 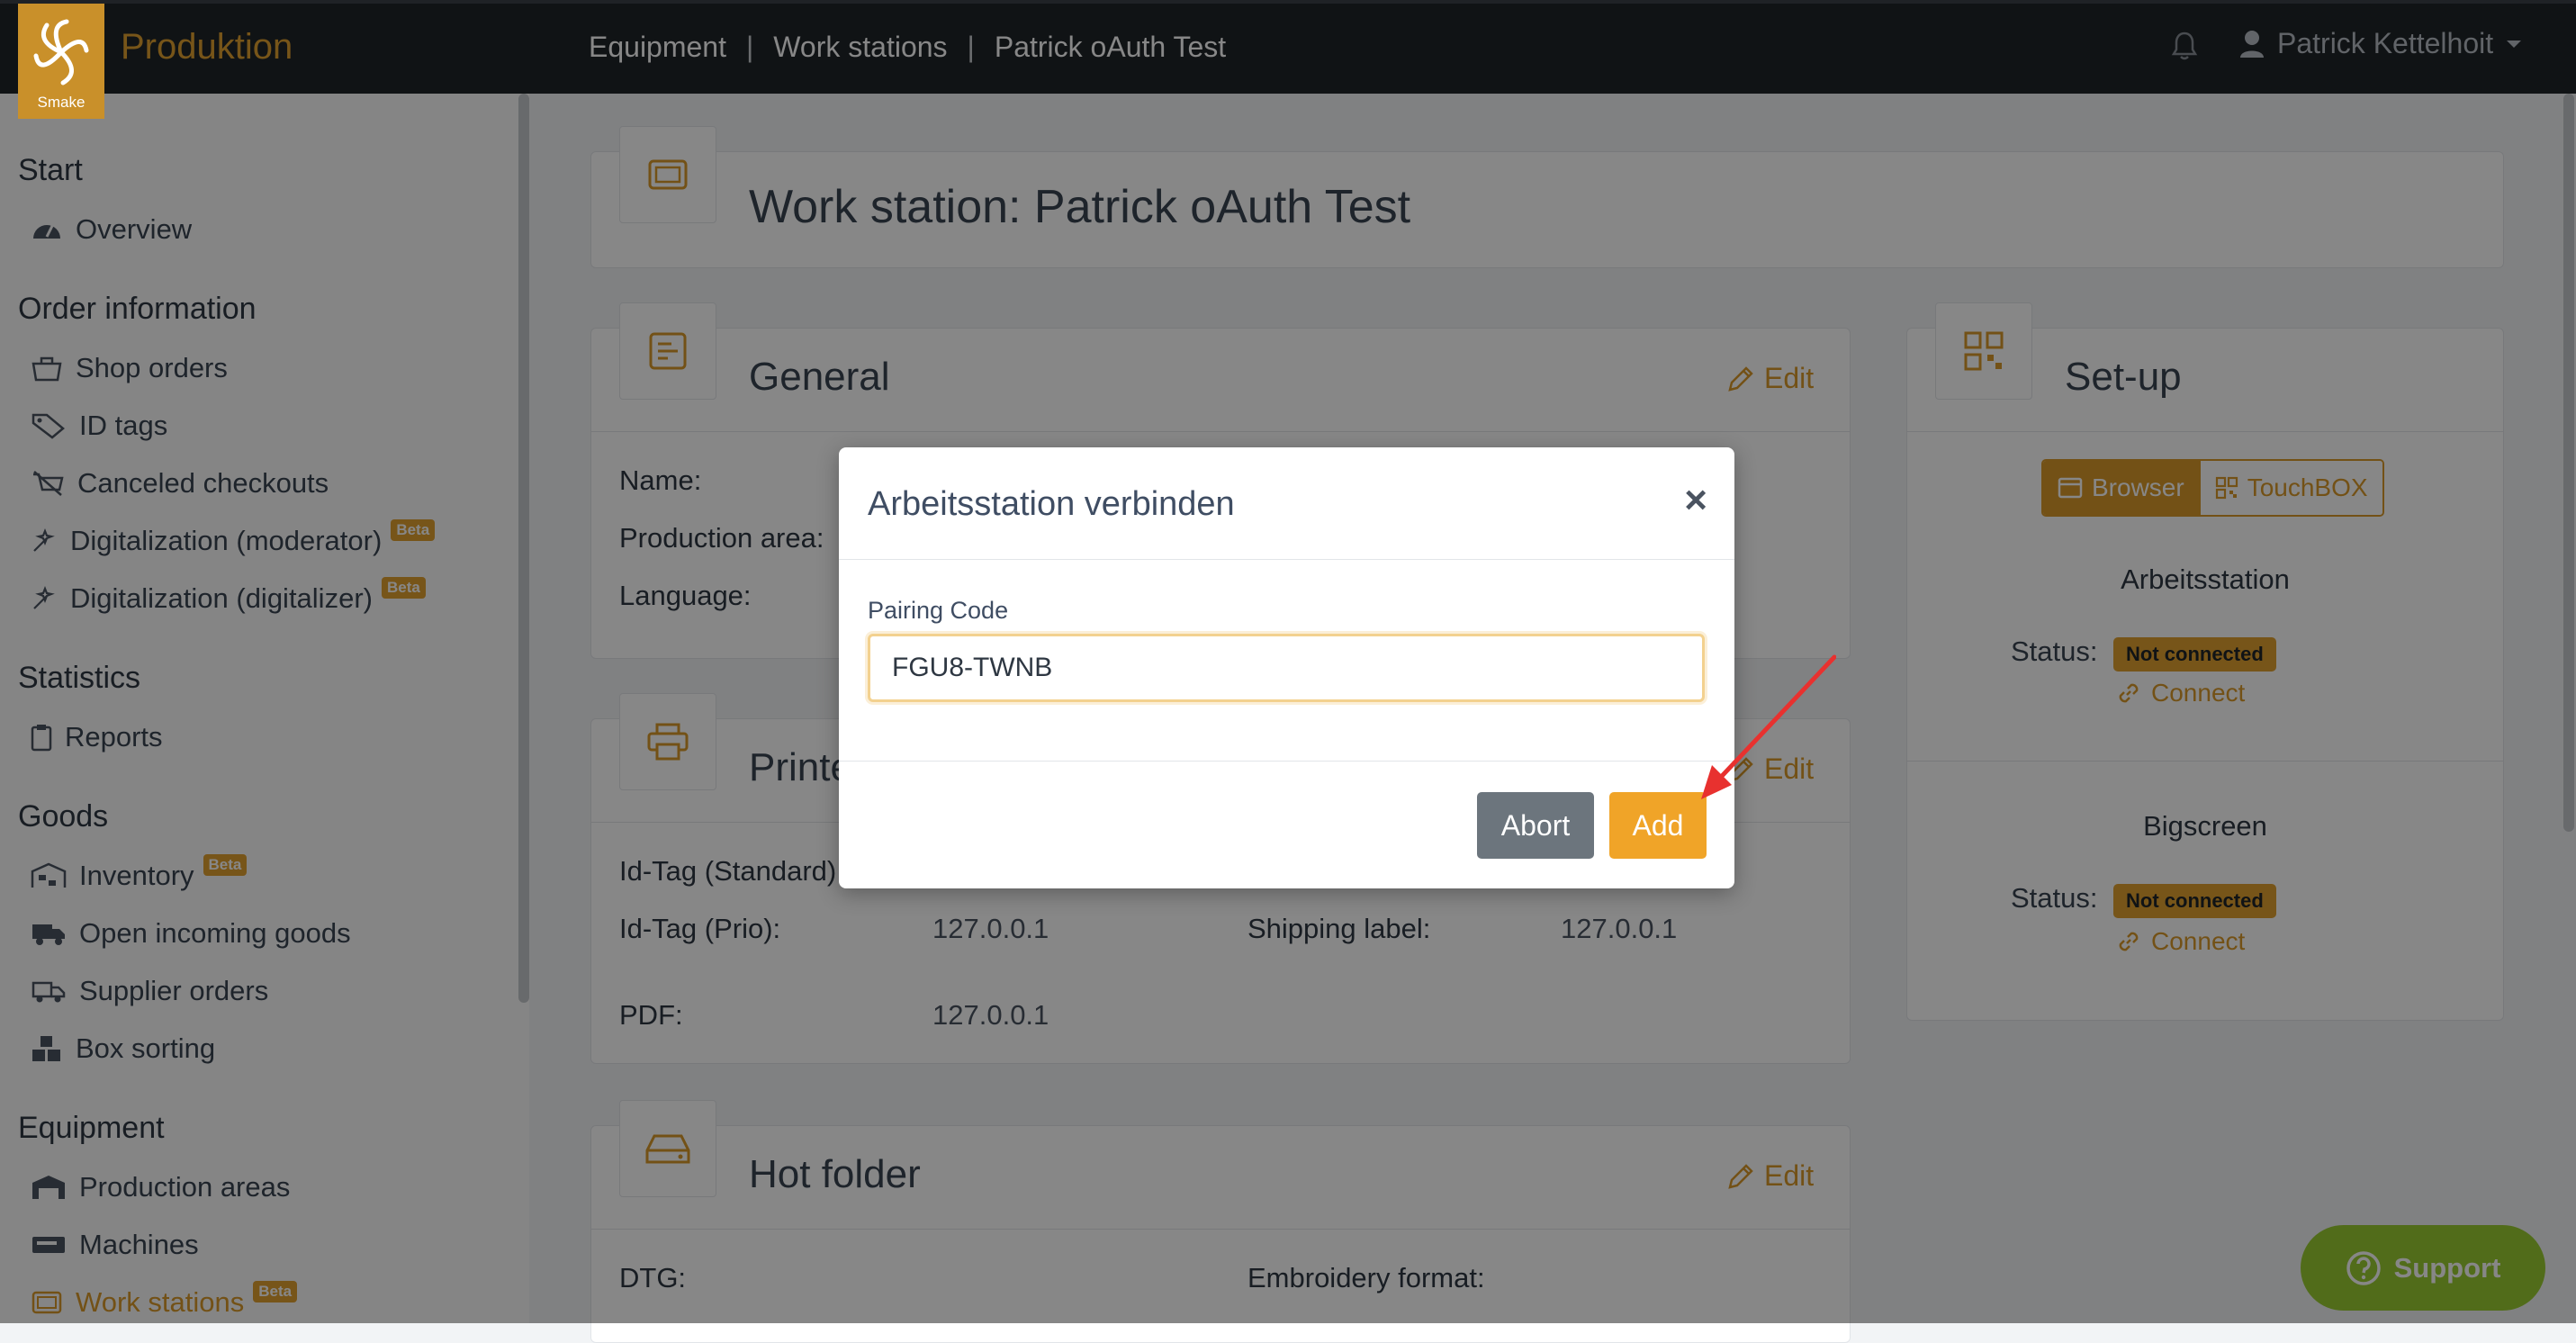 I want to click on pairing-code-input, so click(x=1286, y=668).